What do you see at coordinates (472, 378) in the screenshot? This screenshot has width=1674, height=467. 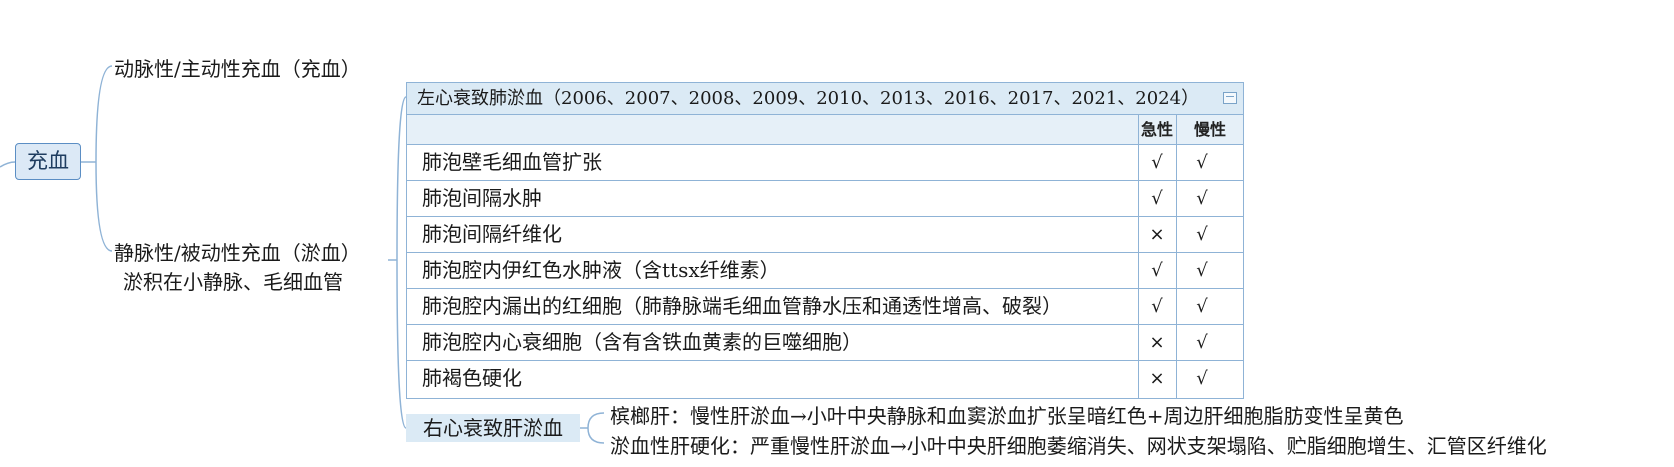 I see `row-name: 肺褐色硬化` at bounding box center [472, 378].